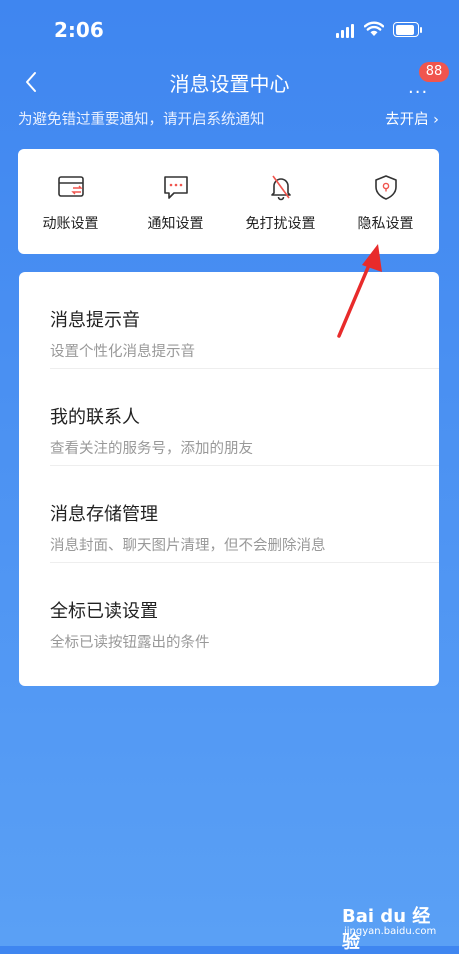  What do you see at coordinates (130, 643) in the screenshot?
I see `settings-row-description: 全标已读按钮露出的条件` at bounding box center [130, 643].